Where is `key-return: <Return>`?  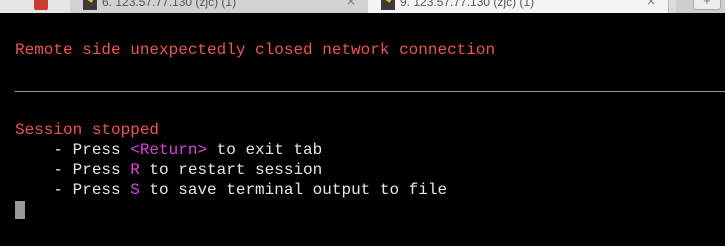 key-return: <Return> is located at coordinates (169, 150).